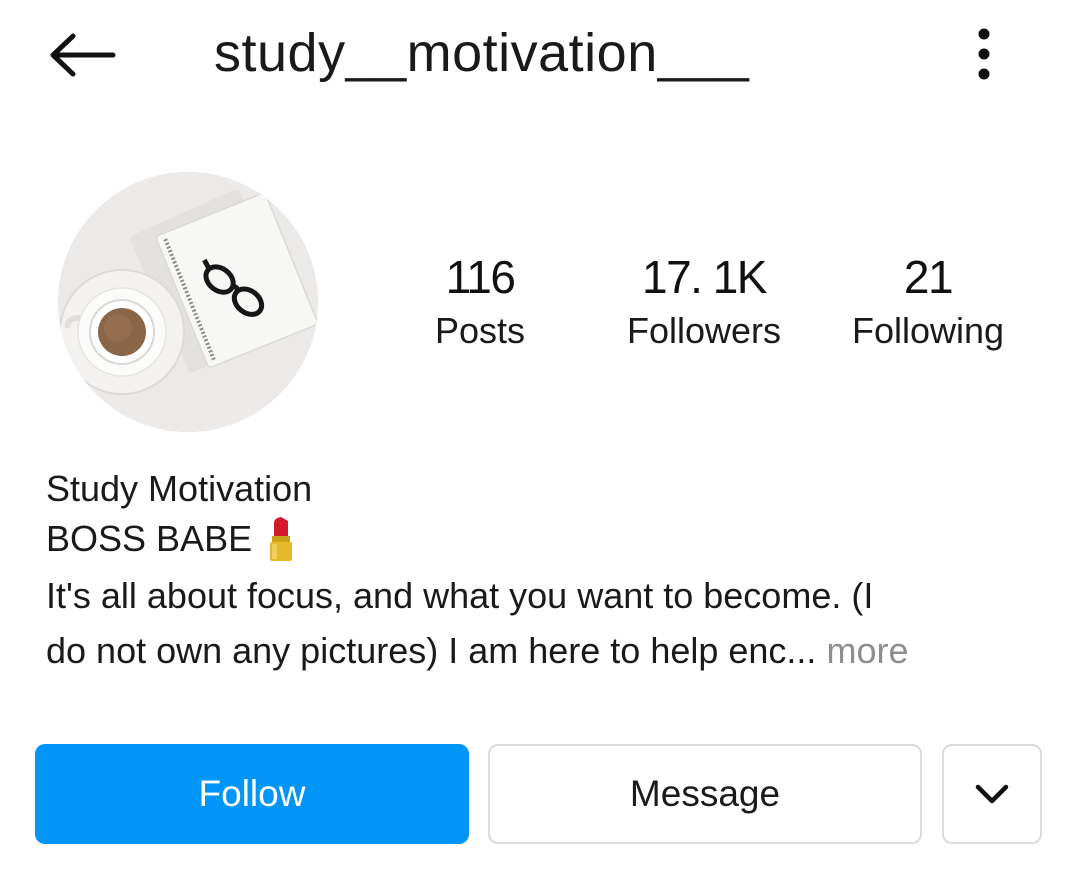 This screenshot has width=1078, height=876. What do you see at coordinates (480, 277) in the screenshot?
I see `stat-posts-value: 116` at bounding box center [480, 277].